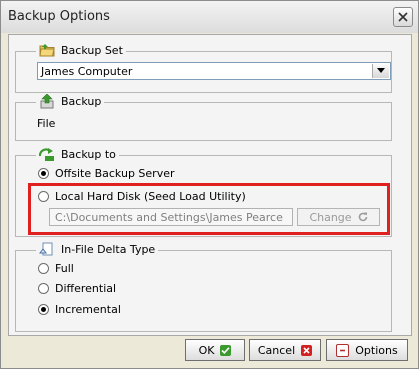  Describe the element at coordinates (43, 309) in the screenshot. I see `radio-incremental-indicator` at that location.